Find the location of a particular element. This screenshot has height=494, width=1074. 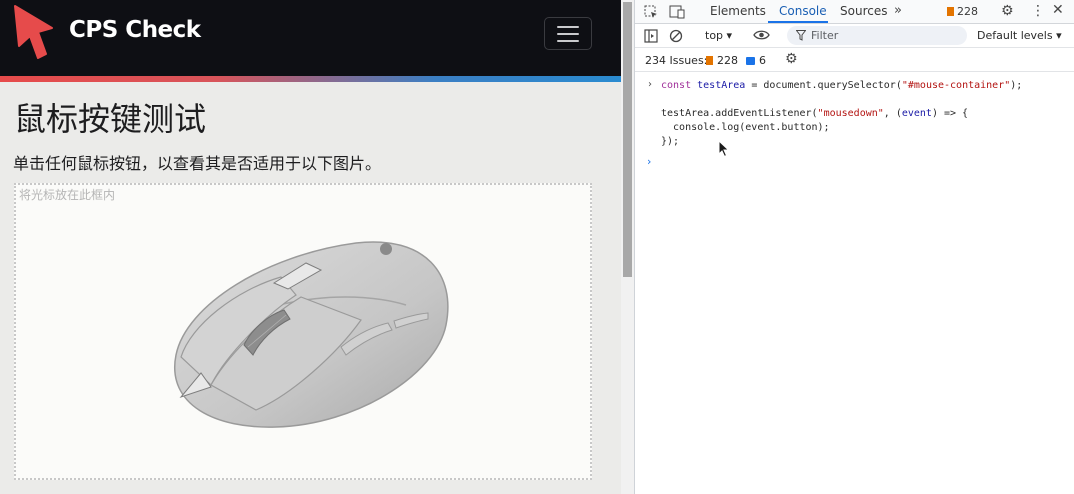

page-scrollbar-thumb is located at coordinates (627, 139).